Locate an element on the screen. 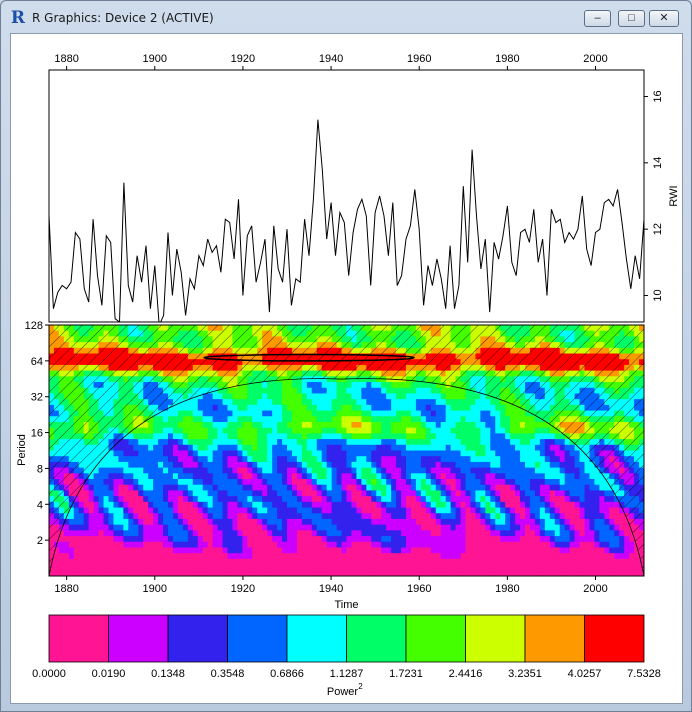  rwi-axis-label: RWI is located at coordinates (674, 195).